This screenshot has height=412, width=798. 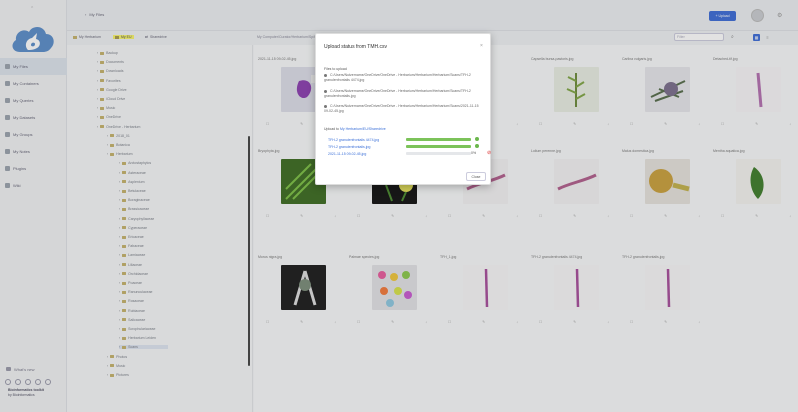 I want to click on files-header: Files to upload, so click(x=335, y=69).